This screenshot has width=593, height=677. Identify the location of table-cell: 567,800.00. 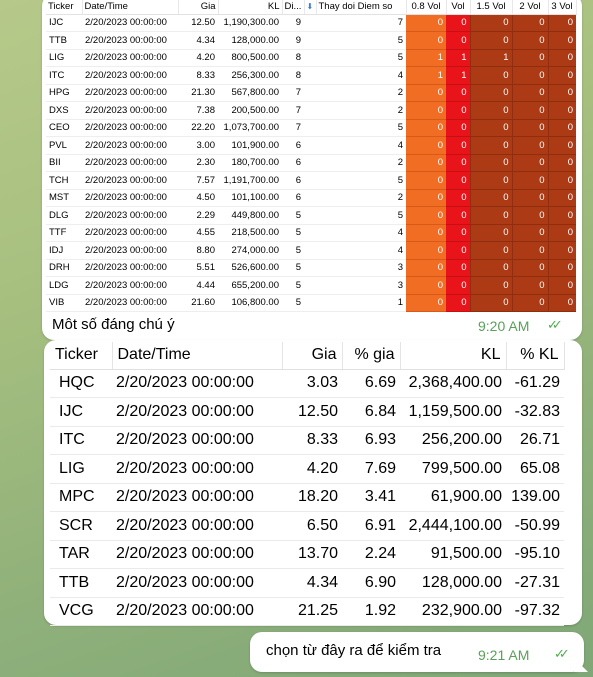
(250, 93).